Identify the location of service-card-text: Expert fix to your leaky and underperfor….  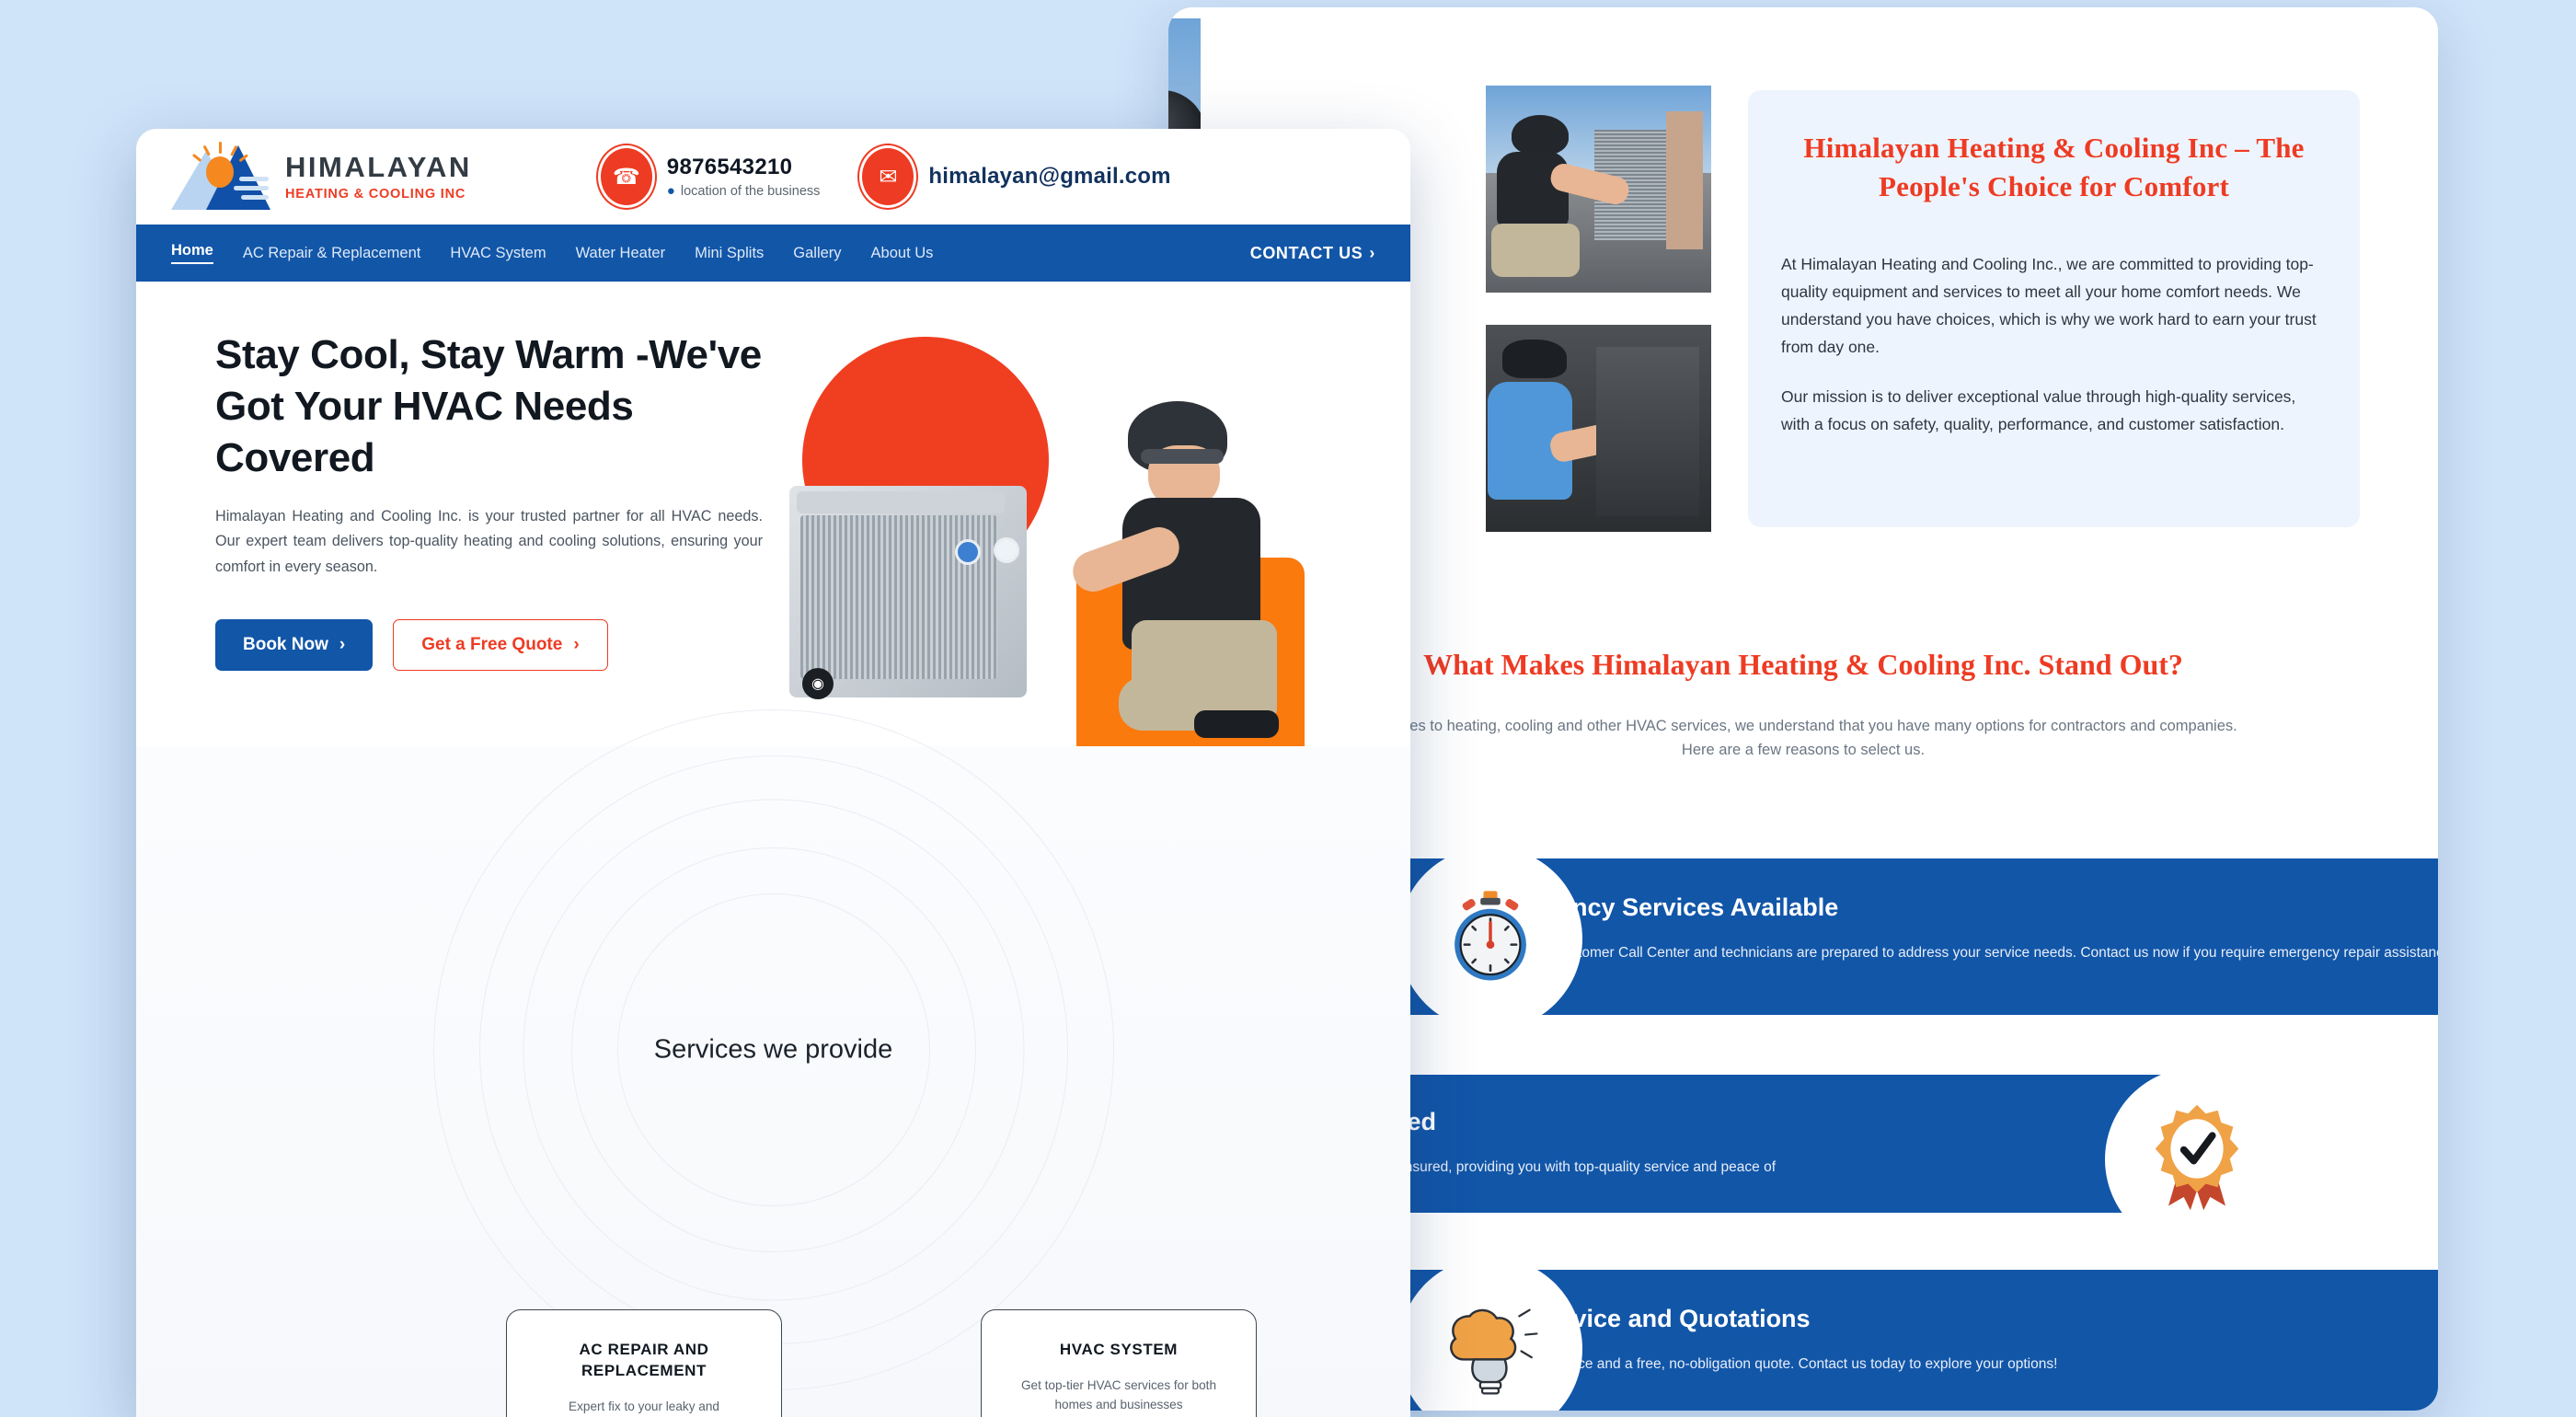
(644, 1406).